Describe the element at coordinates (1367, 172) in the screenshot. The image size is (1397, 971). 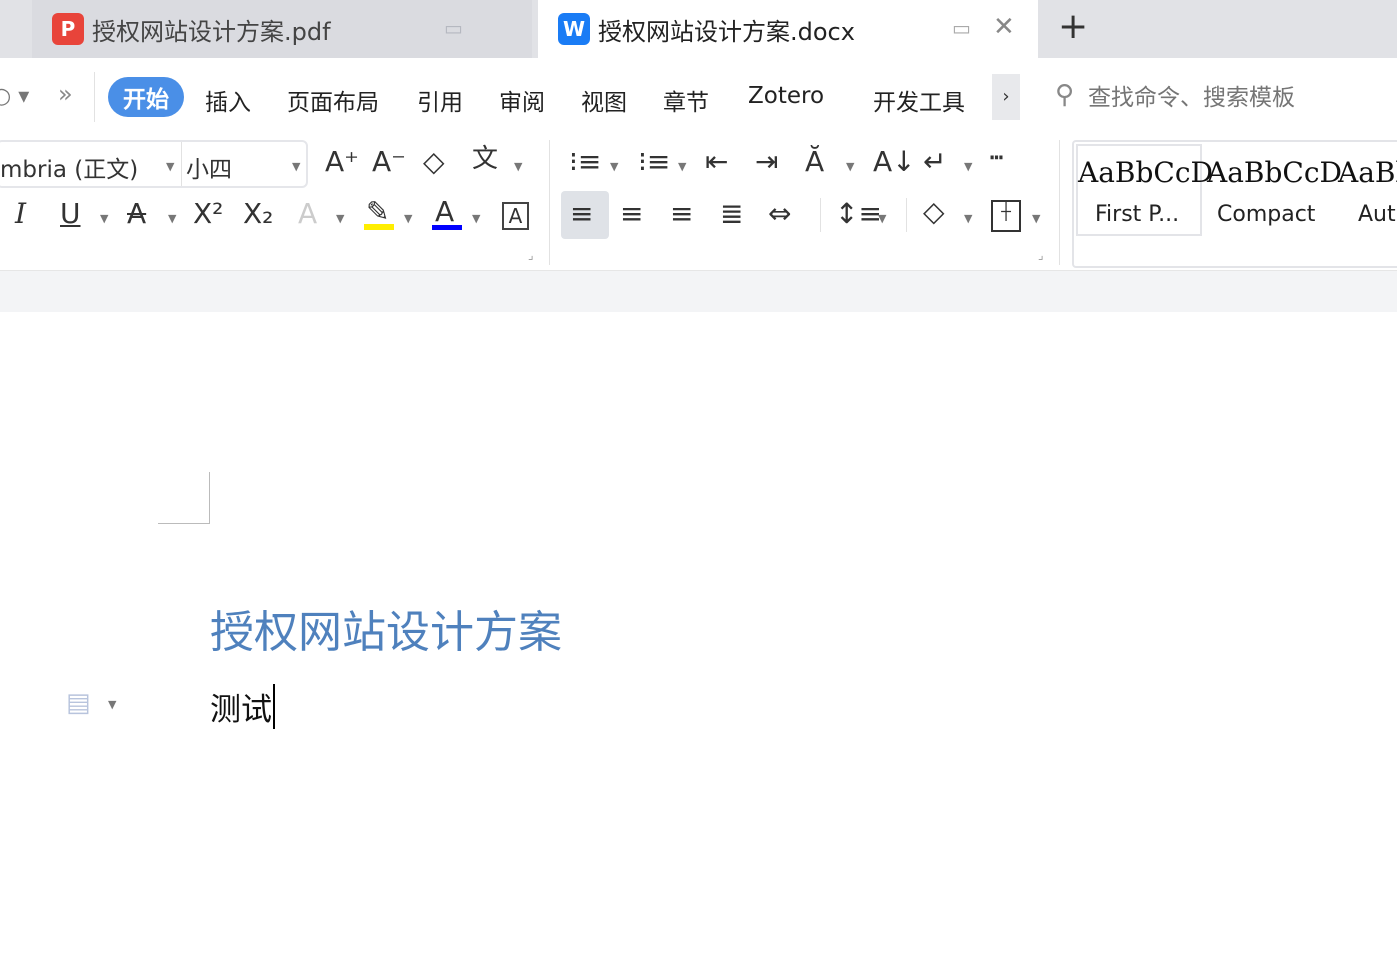
I see `style-auto: AaBl` at that location.